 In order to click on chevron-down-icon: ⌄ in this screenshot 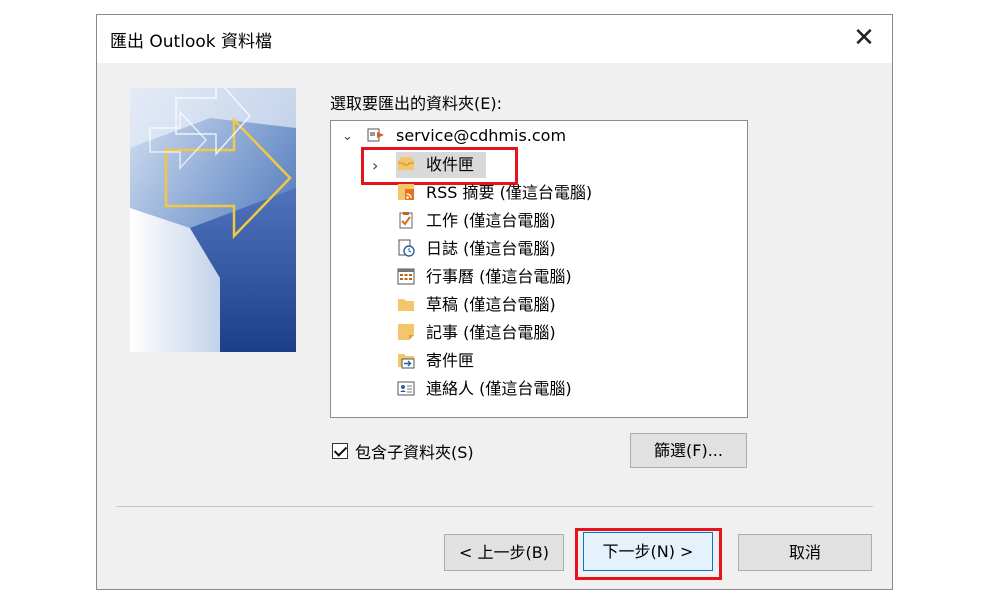, I will do `click(347, 137)`.